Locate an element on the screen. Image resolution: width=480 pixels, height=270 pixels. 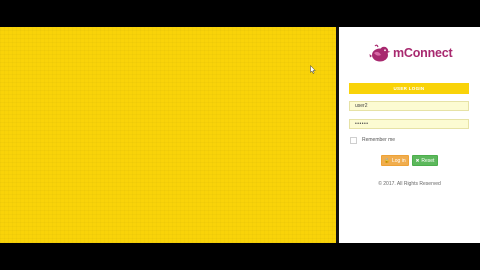
bird-logo-icon is located at coordinates (380, 53).